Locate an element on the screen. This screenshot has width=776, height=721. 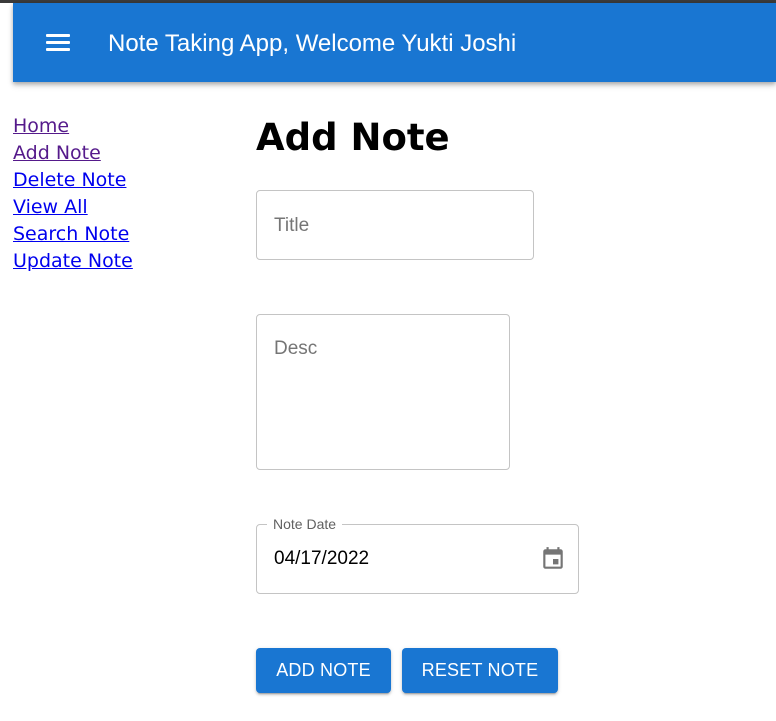
page-title: Add Note is located at coordinates (353, 137).